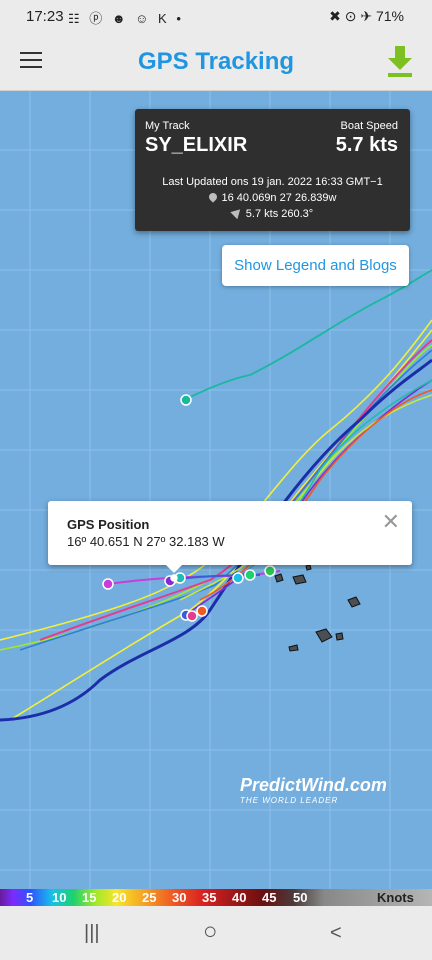  Describe the element at coordinates (391, 522) in the screenshot. I see `close-icon: ✕` at that location.